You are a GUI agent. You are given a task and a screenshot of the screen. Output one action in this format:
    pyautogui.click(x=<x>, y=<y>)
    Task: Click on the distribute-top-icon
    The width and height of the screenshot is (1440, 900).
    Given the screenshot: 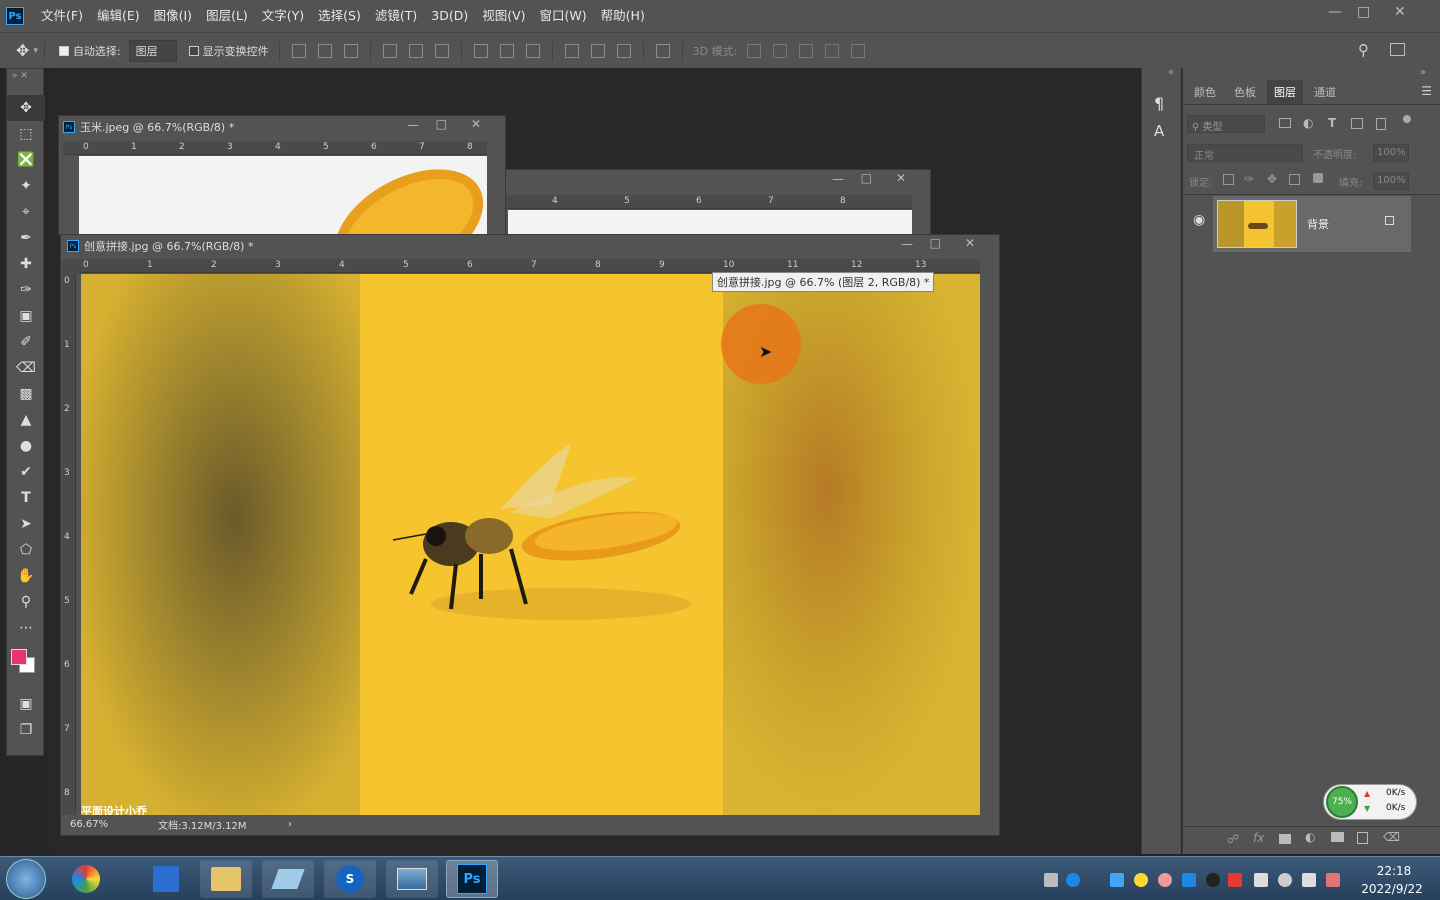 What is the action you would take?
    pyautogui.click(x=480, y=50)
    